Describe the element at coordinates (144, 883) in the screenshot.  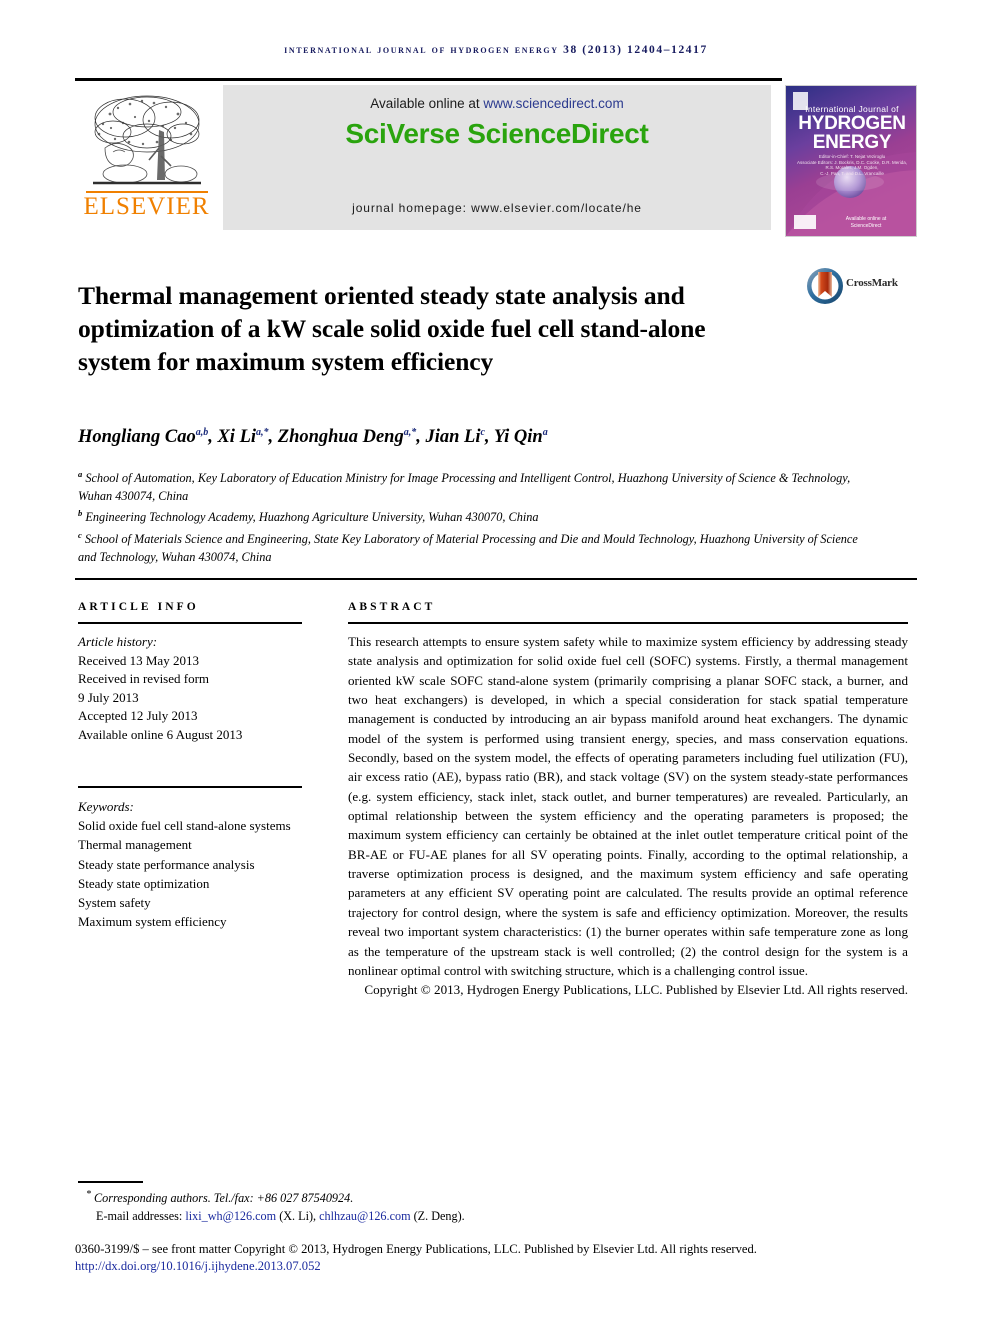
I see `keyword-item-3: Steady state optimization` at that location.